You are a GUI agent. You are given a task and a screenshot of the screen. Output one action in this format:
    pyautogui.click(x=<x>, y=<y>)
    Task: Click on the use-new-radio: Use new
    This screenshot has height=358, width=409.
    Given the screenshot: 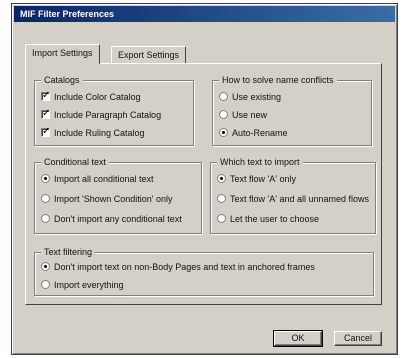 What is the action you would take?
    pyautogui.click(x=243, y=115)
    